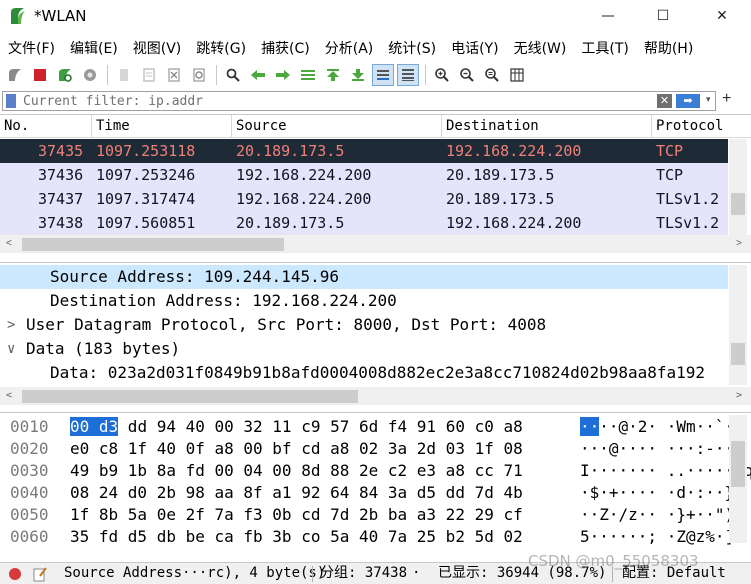  Describe the element at coordinates (517, 75) in the screenshot. I see `resize-columns-icon` at that location.